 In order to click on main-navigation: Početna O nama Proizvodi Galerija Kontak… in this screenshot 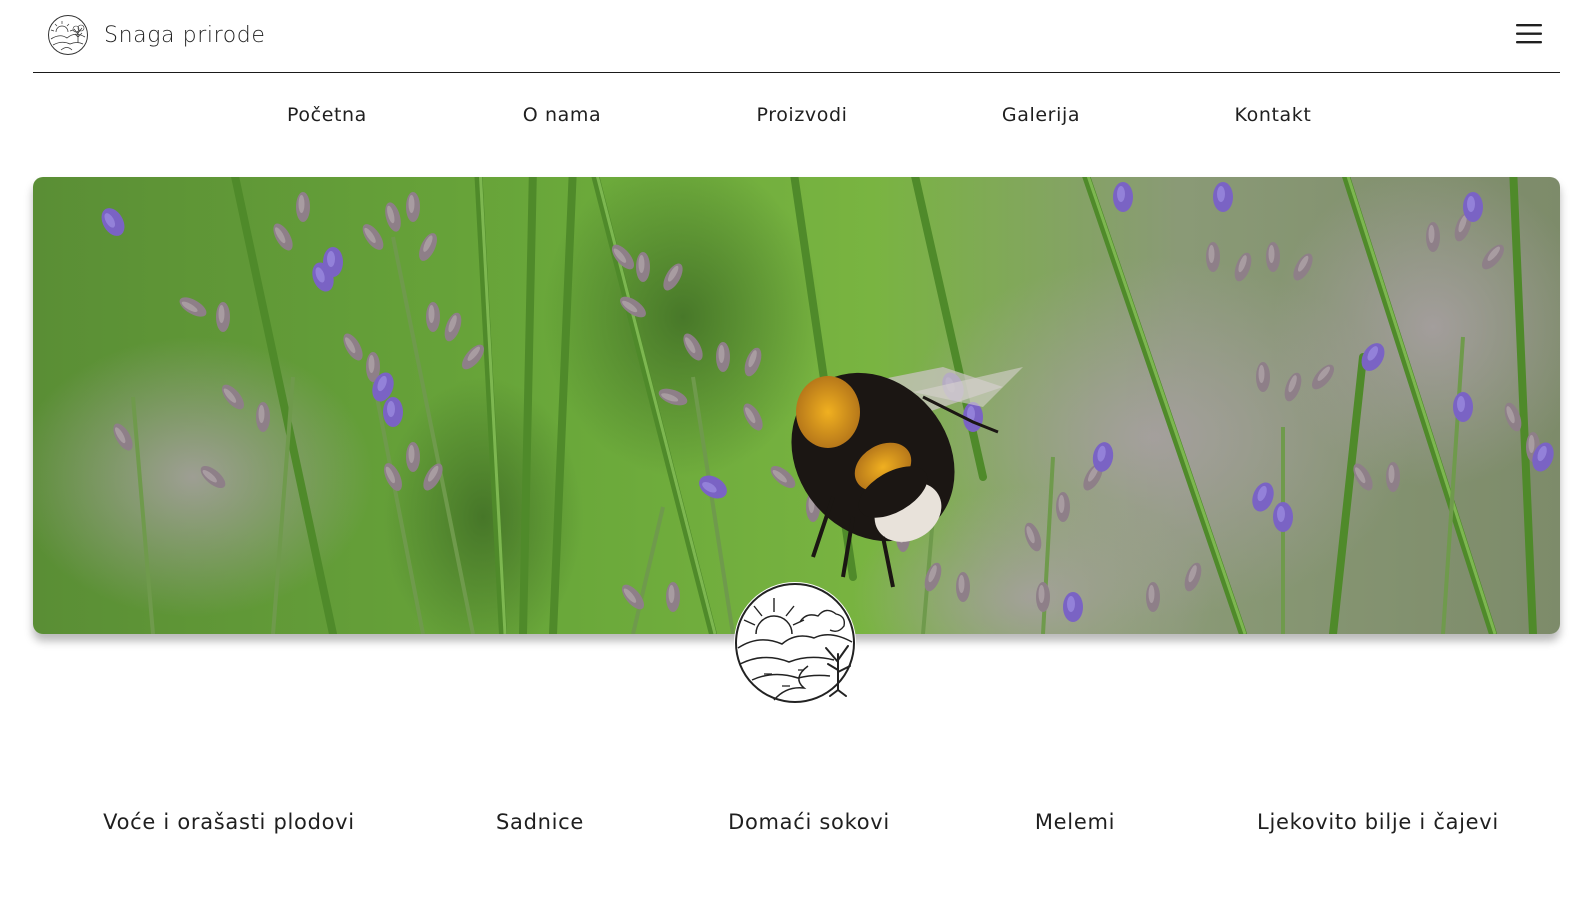, I will do `click(795, 124)`.